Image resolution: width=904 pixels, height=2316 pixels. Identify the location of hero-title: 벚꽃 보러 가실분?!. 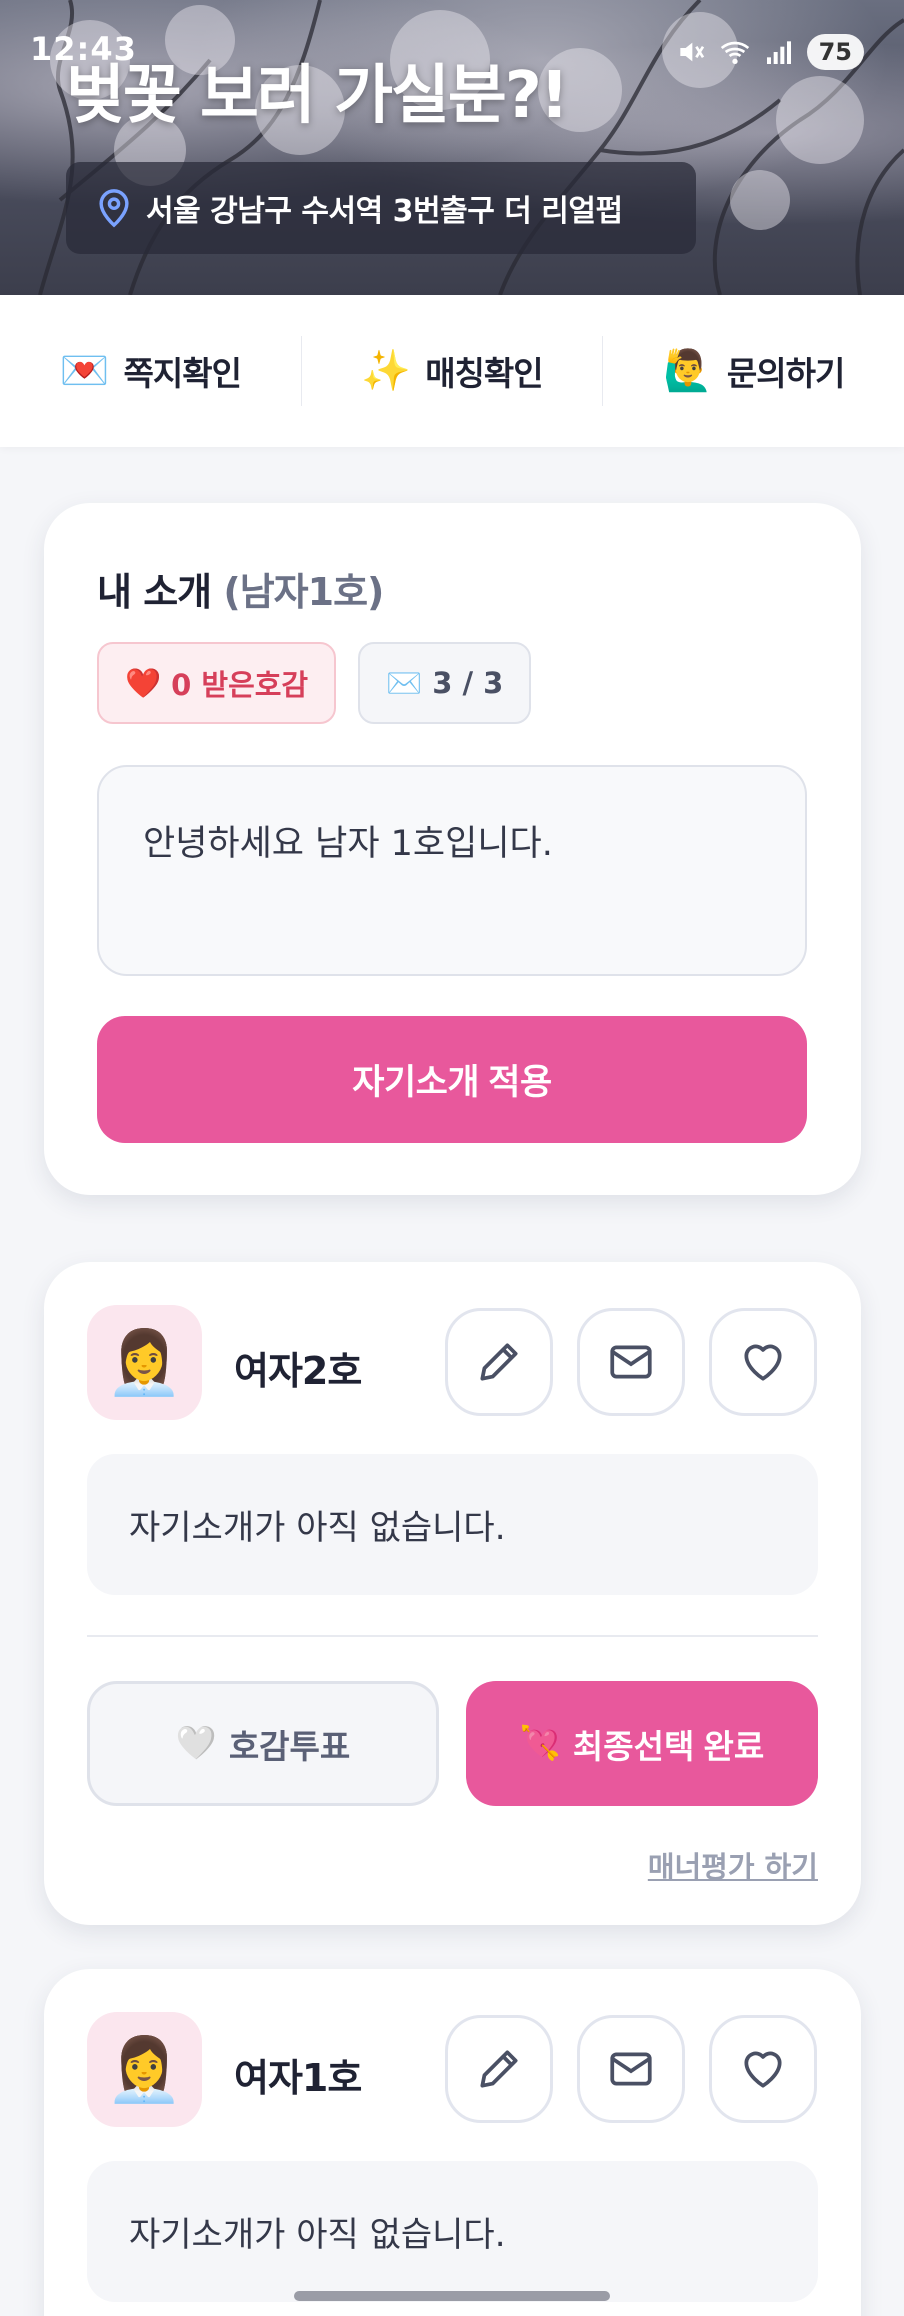
(317, 96).